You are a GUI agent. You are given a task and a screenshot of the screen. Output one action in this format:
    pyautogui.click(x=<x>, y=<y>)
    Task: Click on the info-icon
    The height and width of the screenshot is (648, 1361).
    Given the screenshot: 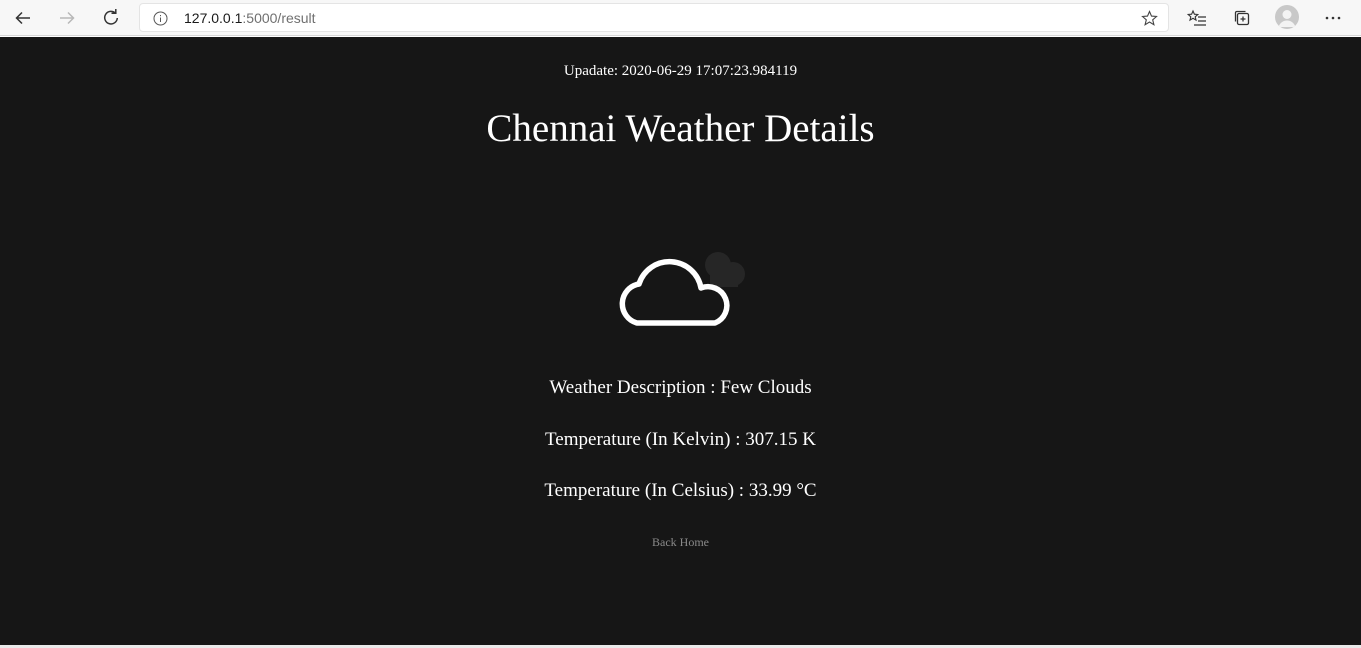 What is the action you would take?
    pyautogui.click(x=160, y=18)
    